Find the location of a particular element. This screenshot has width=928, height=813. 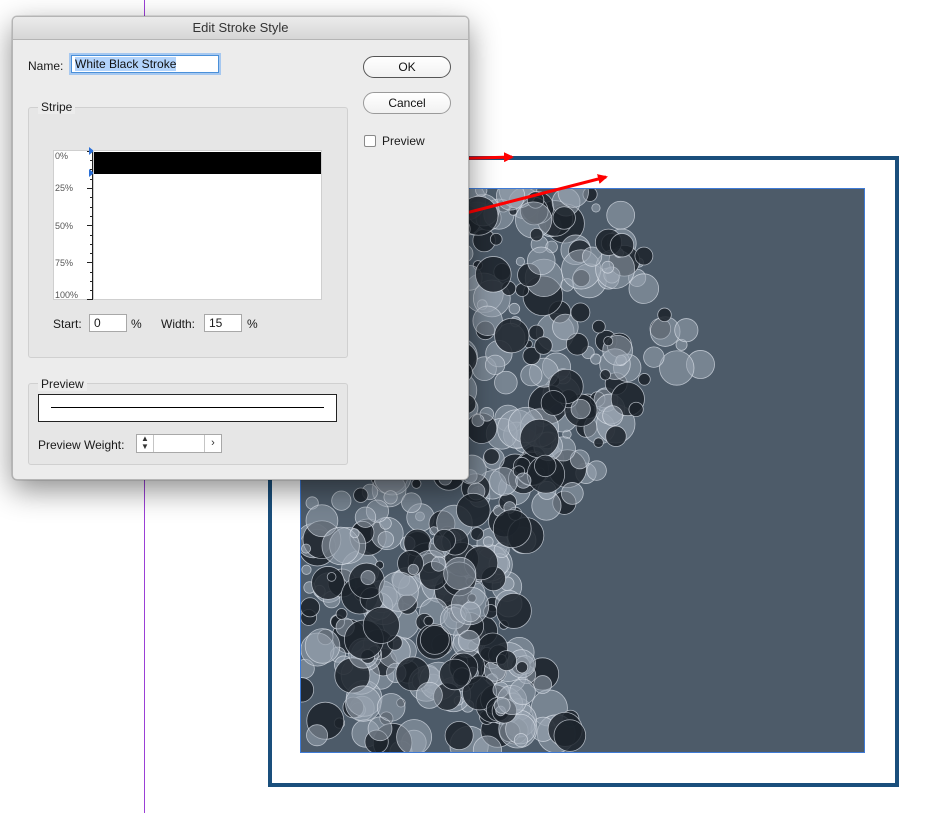

preview-group-title: Preview is located at coordinates (62, 384).